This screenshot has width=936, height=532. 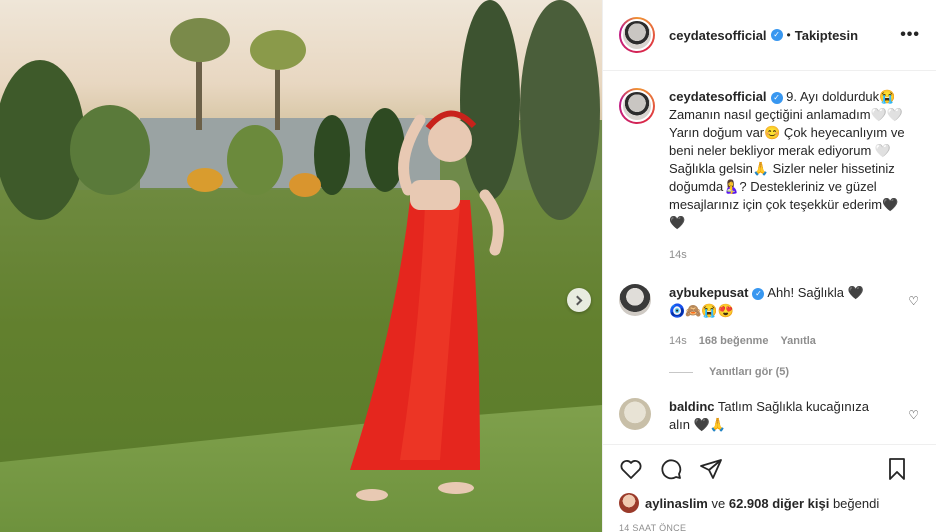 I want to click on author-avatar, so click(x=637, y=35).